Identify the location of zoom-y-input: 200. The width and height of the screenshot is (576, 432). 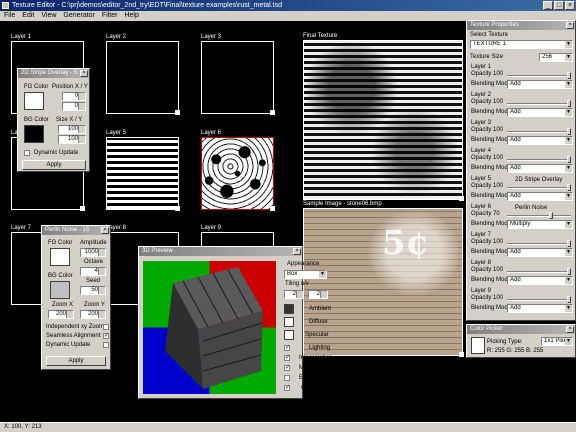
(93, 314).